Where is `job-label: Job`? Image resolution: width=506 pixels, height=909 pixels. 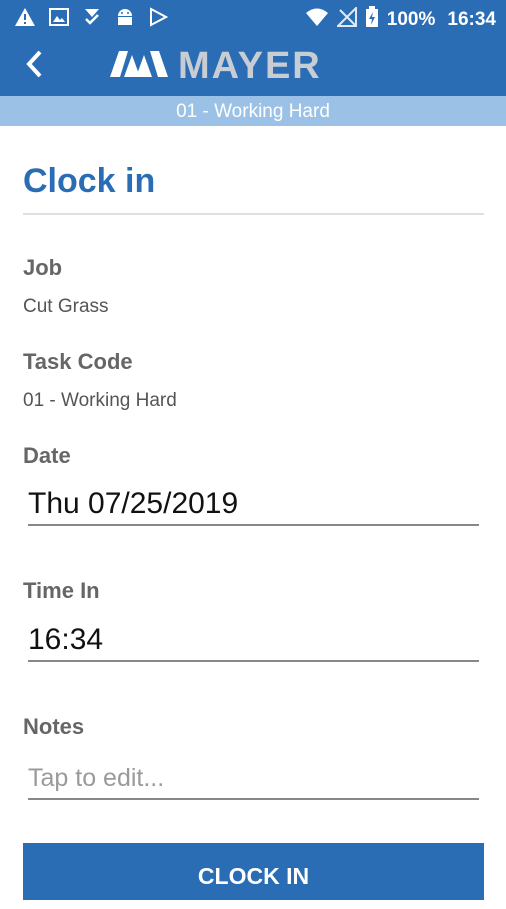 job-label: Job is located at coordinates (43, 267).